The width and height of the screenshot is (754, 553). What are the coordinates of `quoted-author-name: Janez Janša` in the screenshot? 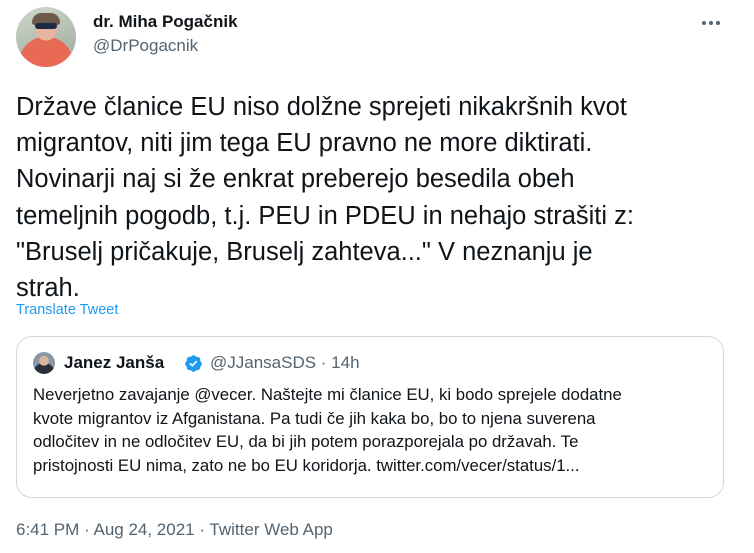 It's located at (114, 362).